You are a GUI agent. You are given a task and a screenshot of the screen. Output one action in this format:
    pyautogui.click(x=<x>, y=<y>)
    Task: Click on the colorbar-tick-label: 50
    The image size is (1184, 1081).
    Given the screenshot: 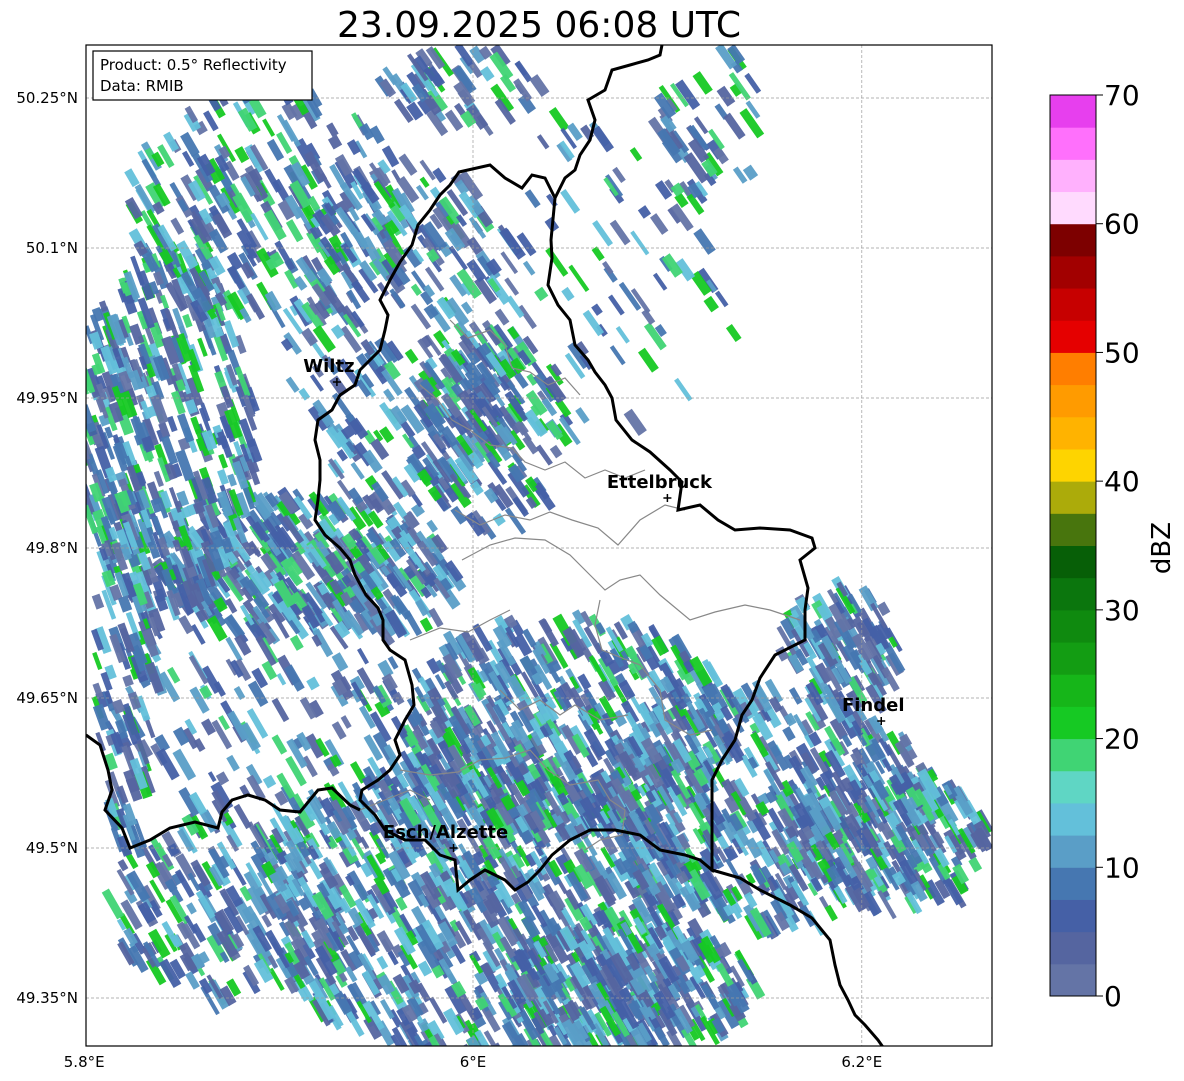 What is the action you would take?
    pyautogui.click(x=1122, y=352)
    